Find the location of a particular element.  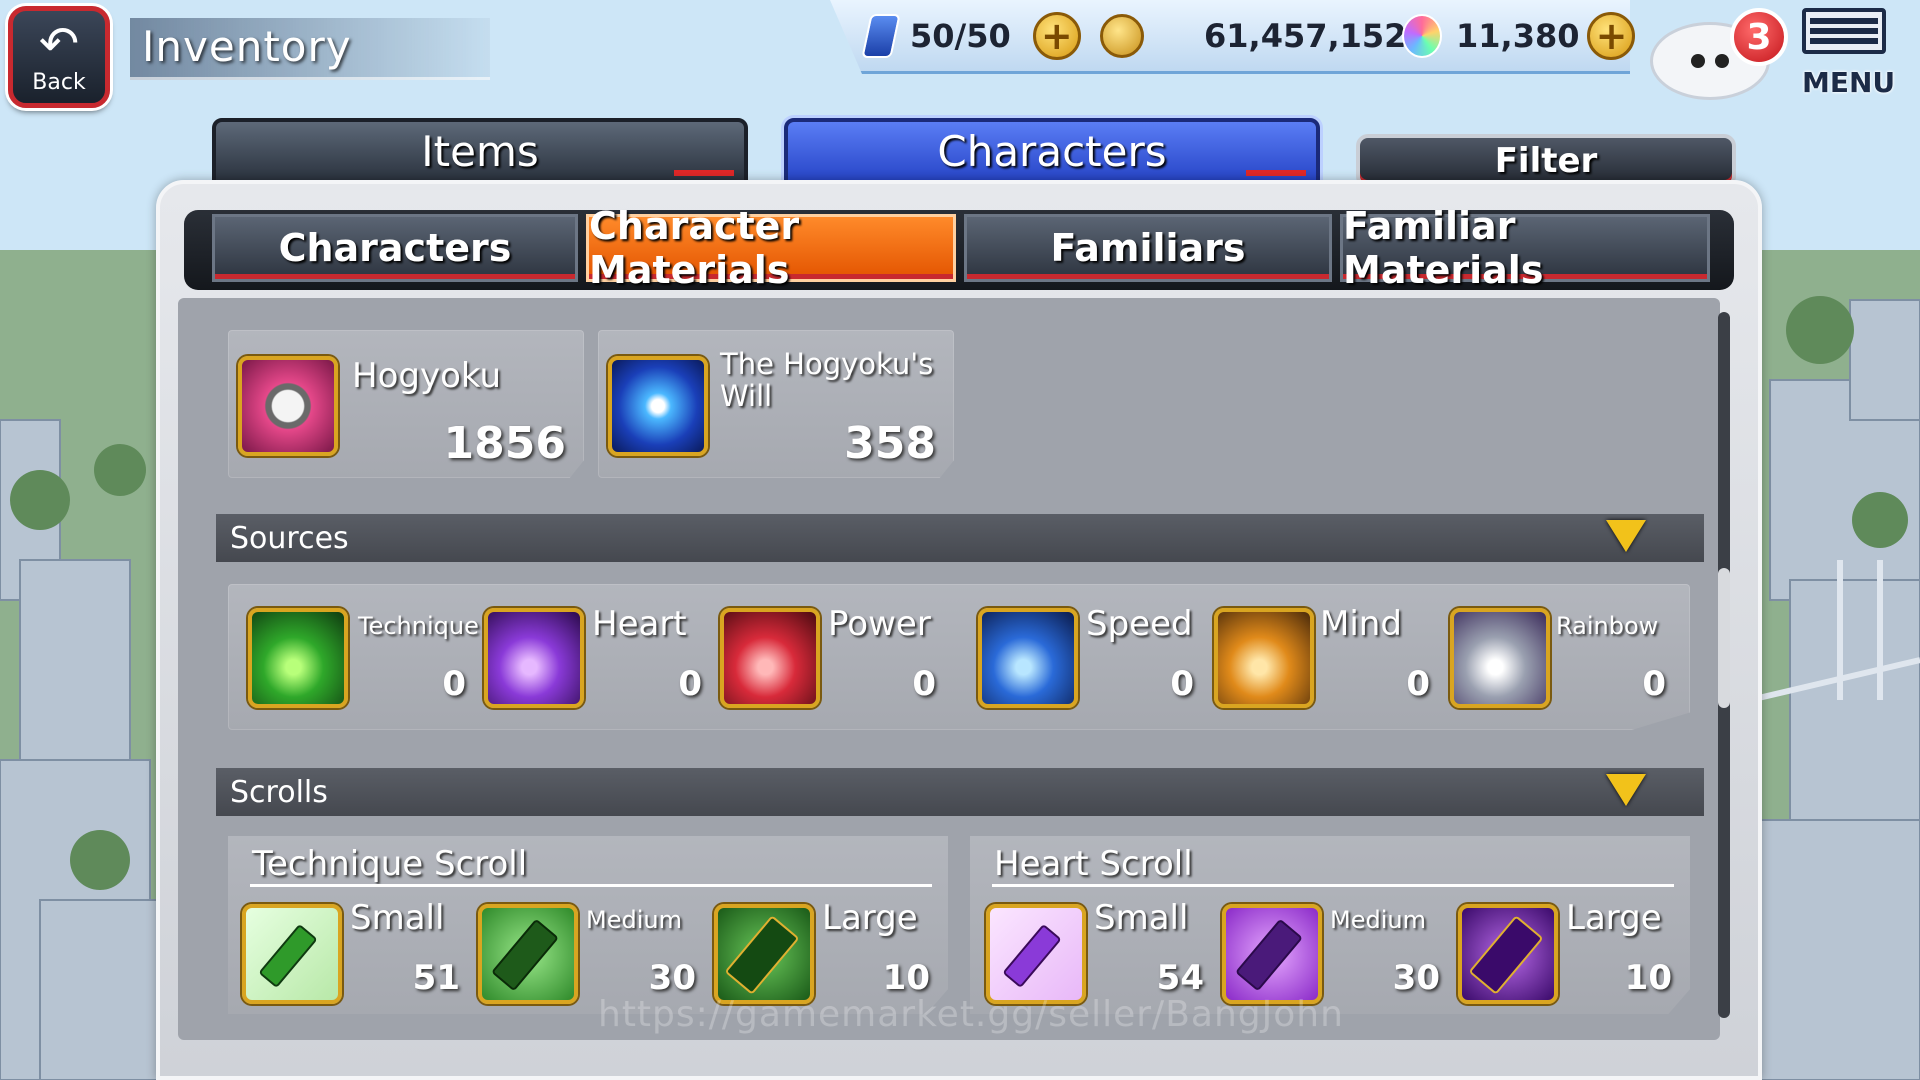

item-name: Mind is located at coordinates (1361, 624).